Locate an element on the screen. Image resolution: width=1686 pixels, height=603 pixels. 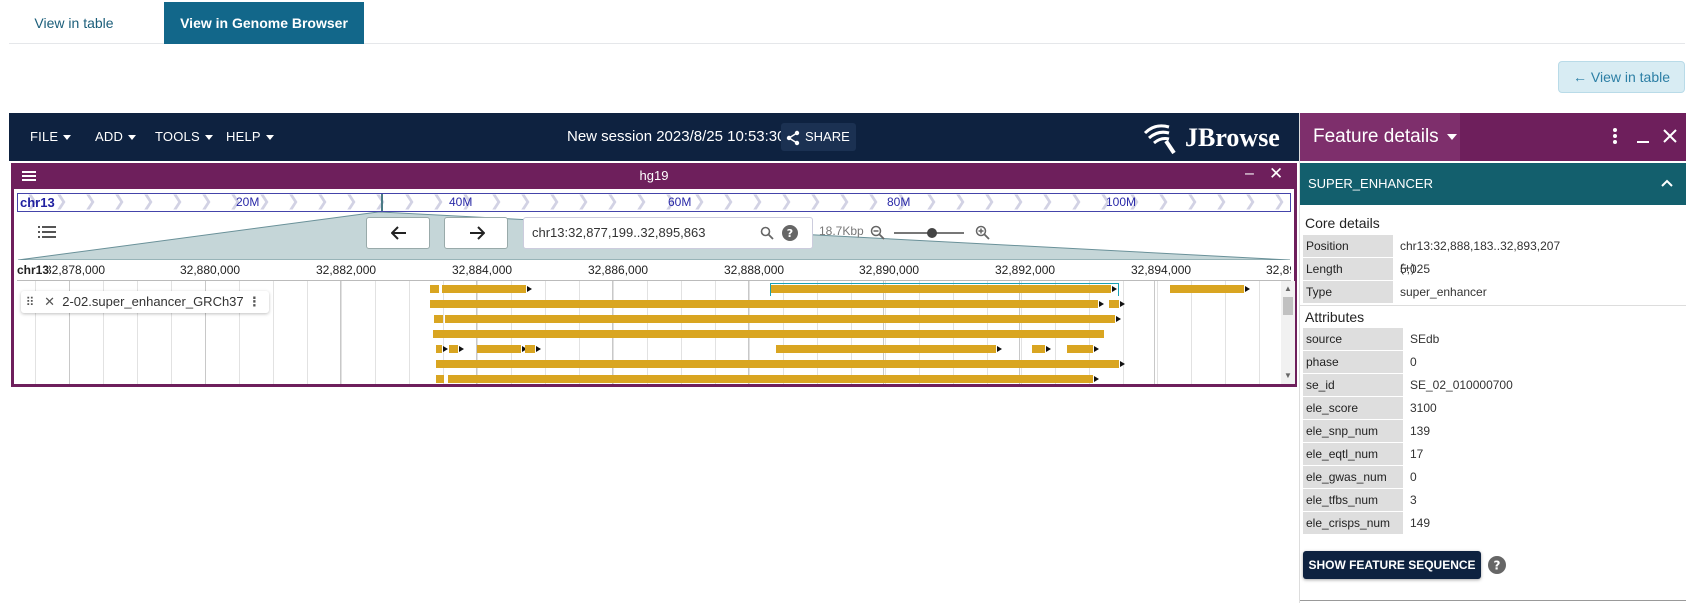
ruler-tick-label: 32,882,000 is located at coordinates (346, 270).